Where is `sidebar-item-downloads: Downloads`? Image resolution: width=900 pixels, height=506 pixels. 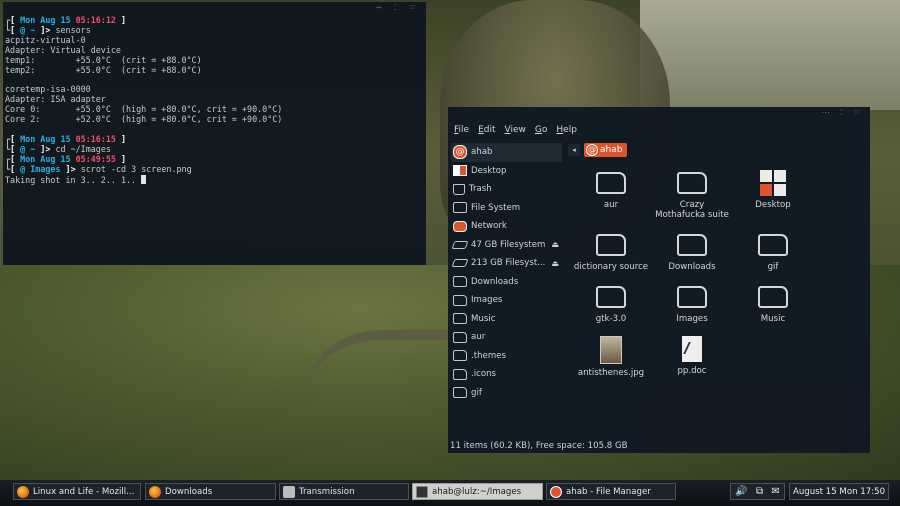 sidebar-item-downloads: Downloads is located at coordinates (509, 282).